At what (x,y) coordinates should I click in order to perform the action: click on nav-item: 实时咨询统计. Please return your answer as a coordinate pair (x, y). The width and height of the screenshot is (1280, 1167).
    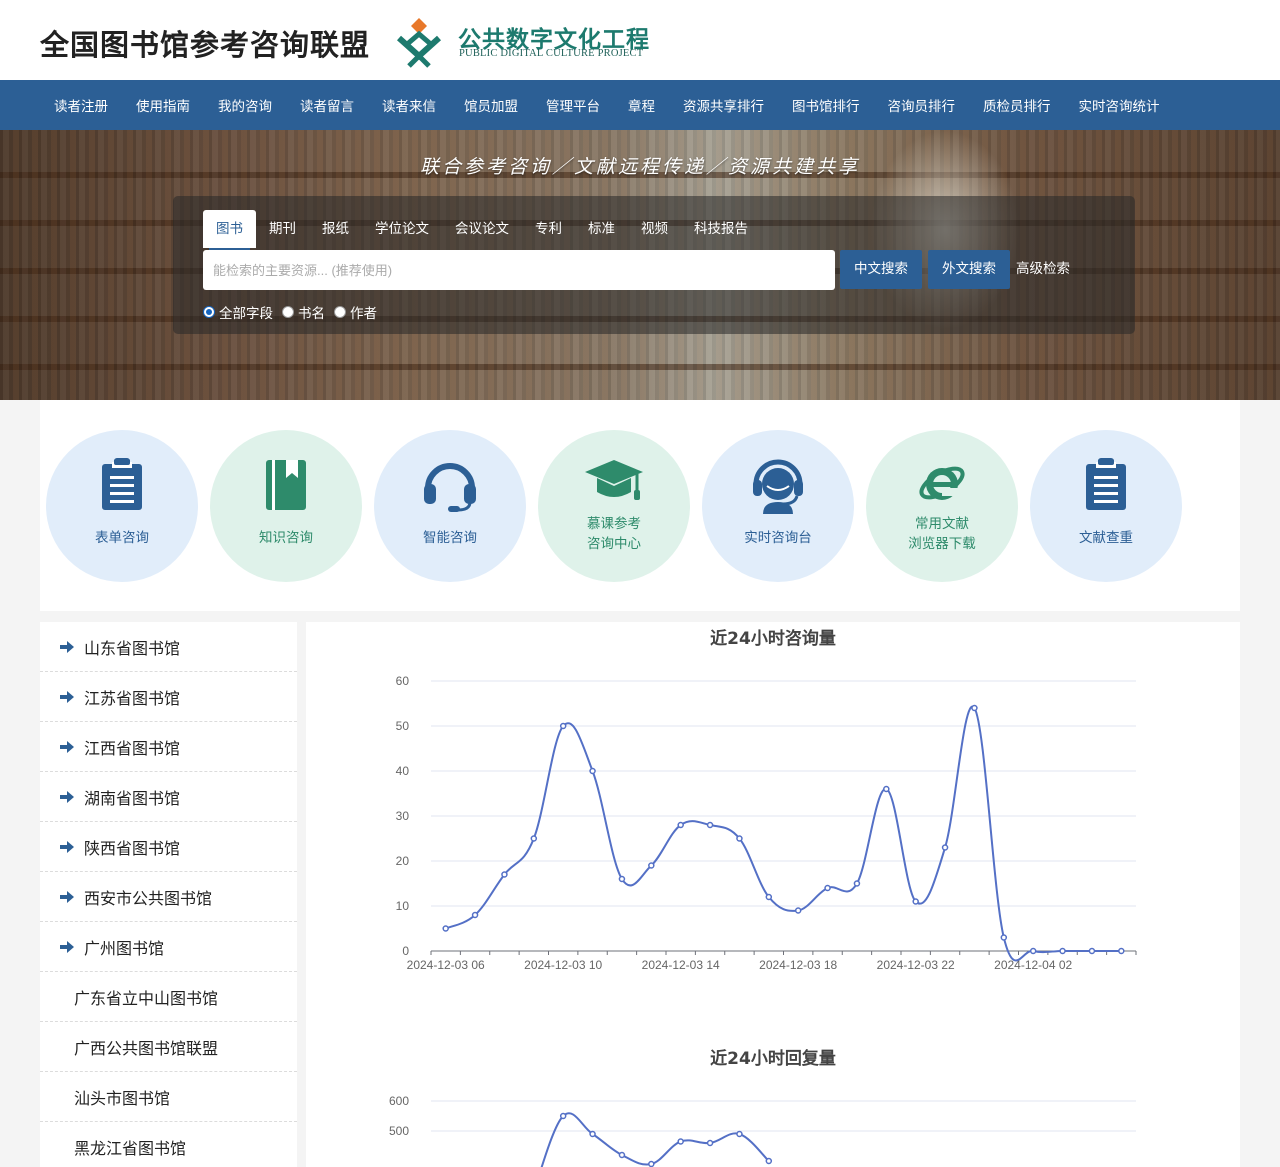
    Looking at the image, I should click on (1119, 105).